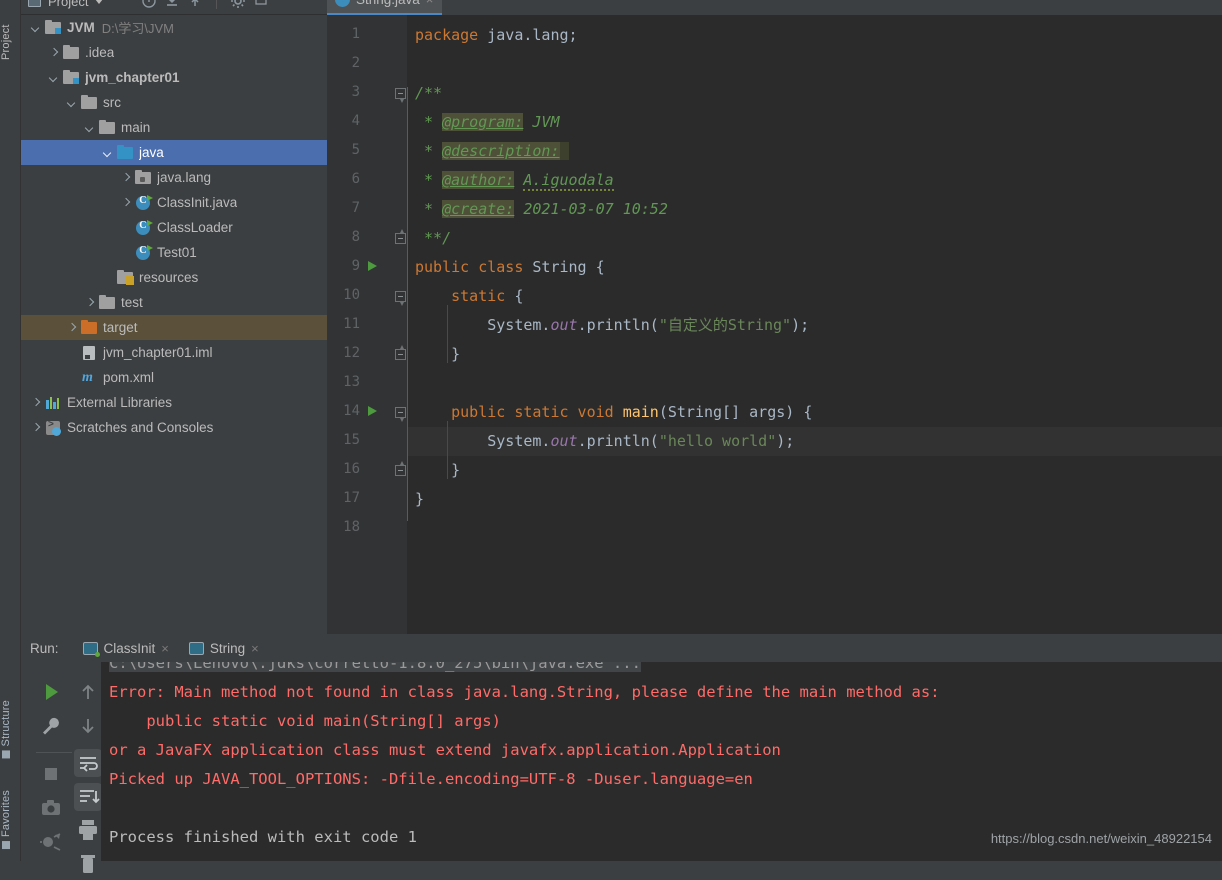 This screenshot has height=880, width=1222. Describe the element at coordinates (224, 651) in the screenshot. I see `run-tab-string: String ×` at that location.